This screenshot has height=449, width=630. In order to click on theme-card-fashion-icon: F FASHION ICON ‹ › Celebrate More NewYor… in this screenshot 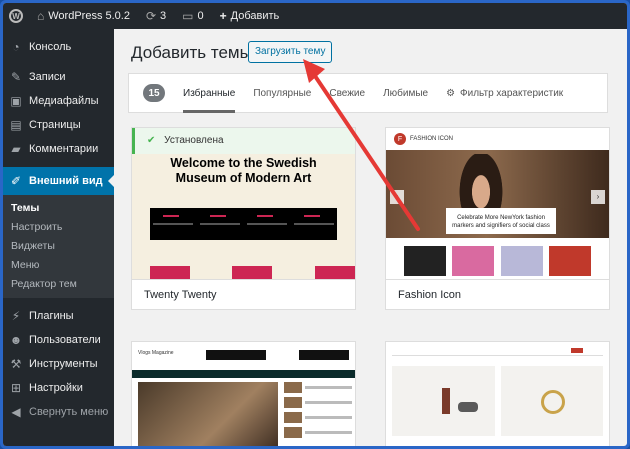, I will do `click(497, 218)`.